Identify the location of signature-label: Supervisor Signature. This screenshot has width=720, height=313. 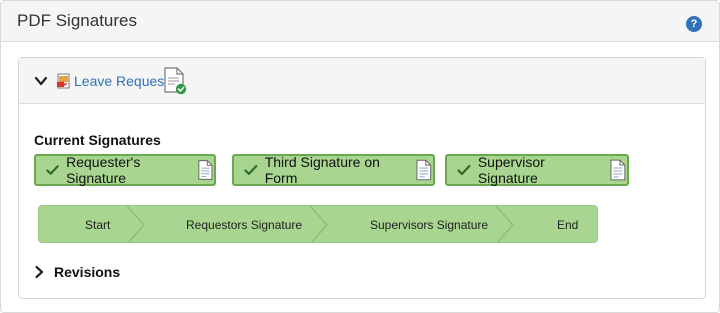
(511, 170).